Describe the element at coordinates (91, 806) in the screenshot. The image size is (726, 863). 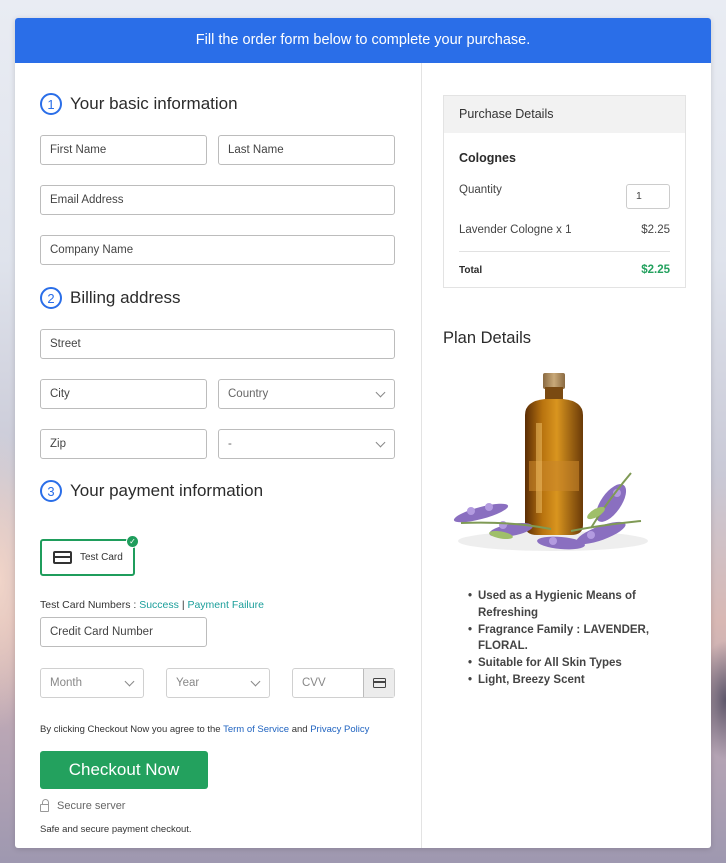
I see `secure-server-label: Secure server` at that location.